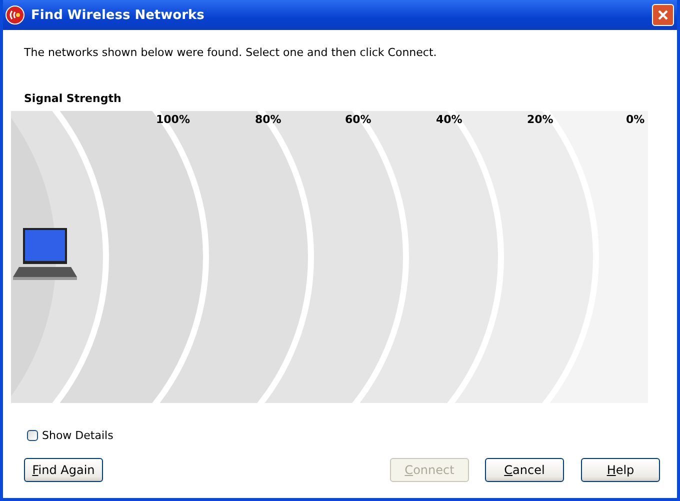 This screenshot has height=501, width=680. I want to click on instruction-text: The networks shown below were found. Select one and then click Connect., so click(231, 53).